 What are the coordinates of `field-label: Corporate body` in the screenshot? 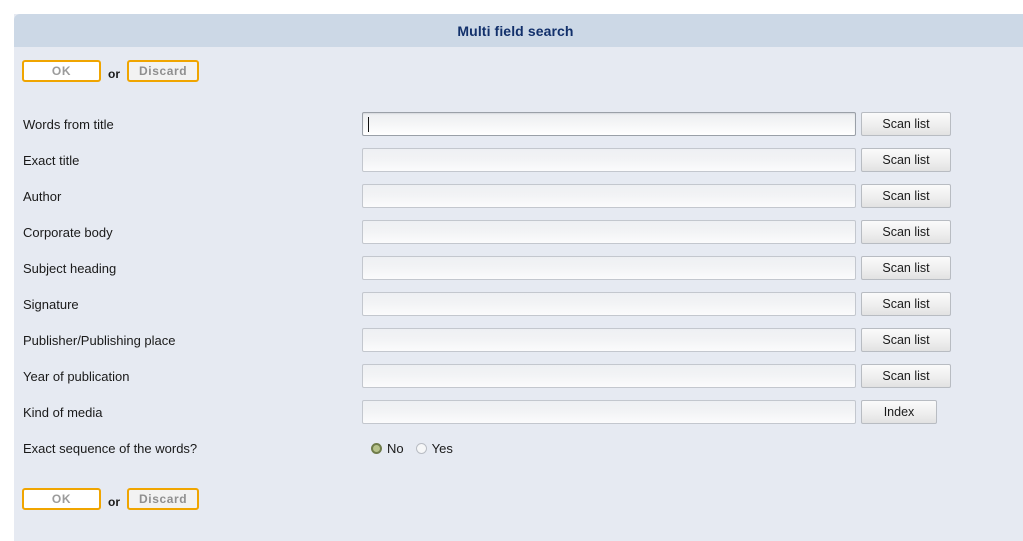 It's located at (68, 232).